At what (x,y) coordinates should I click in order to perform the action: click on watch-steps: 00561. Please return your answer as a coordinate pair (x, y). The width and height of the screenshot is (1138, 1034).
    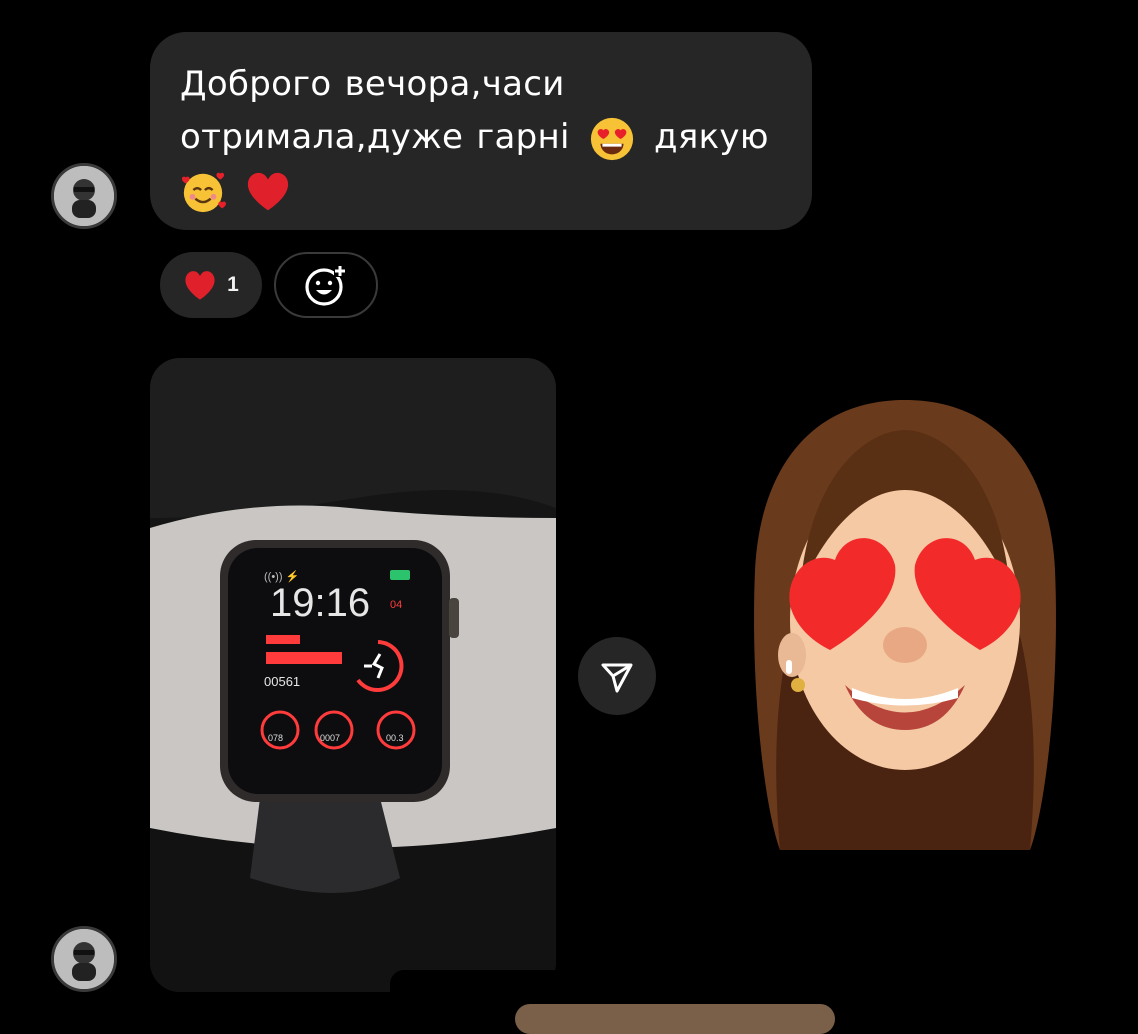
    Looking at the image, I should click on (282, 681).